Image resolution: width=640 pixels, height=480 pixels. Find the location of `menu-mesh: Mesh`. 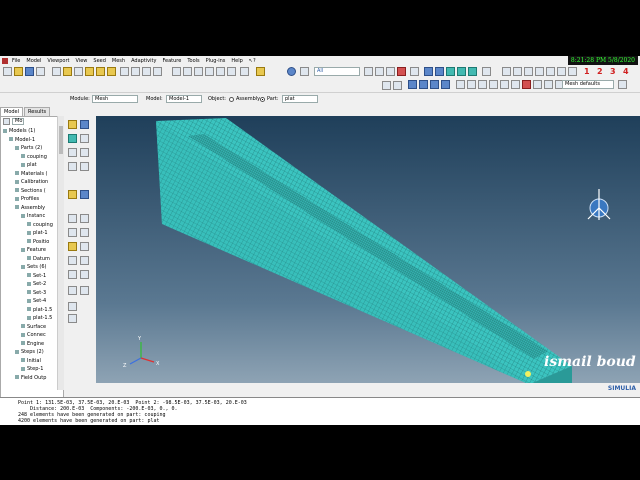

menu-mesh: Mesh is located at coordinates (118, 61).